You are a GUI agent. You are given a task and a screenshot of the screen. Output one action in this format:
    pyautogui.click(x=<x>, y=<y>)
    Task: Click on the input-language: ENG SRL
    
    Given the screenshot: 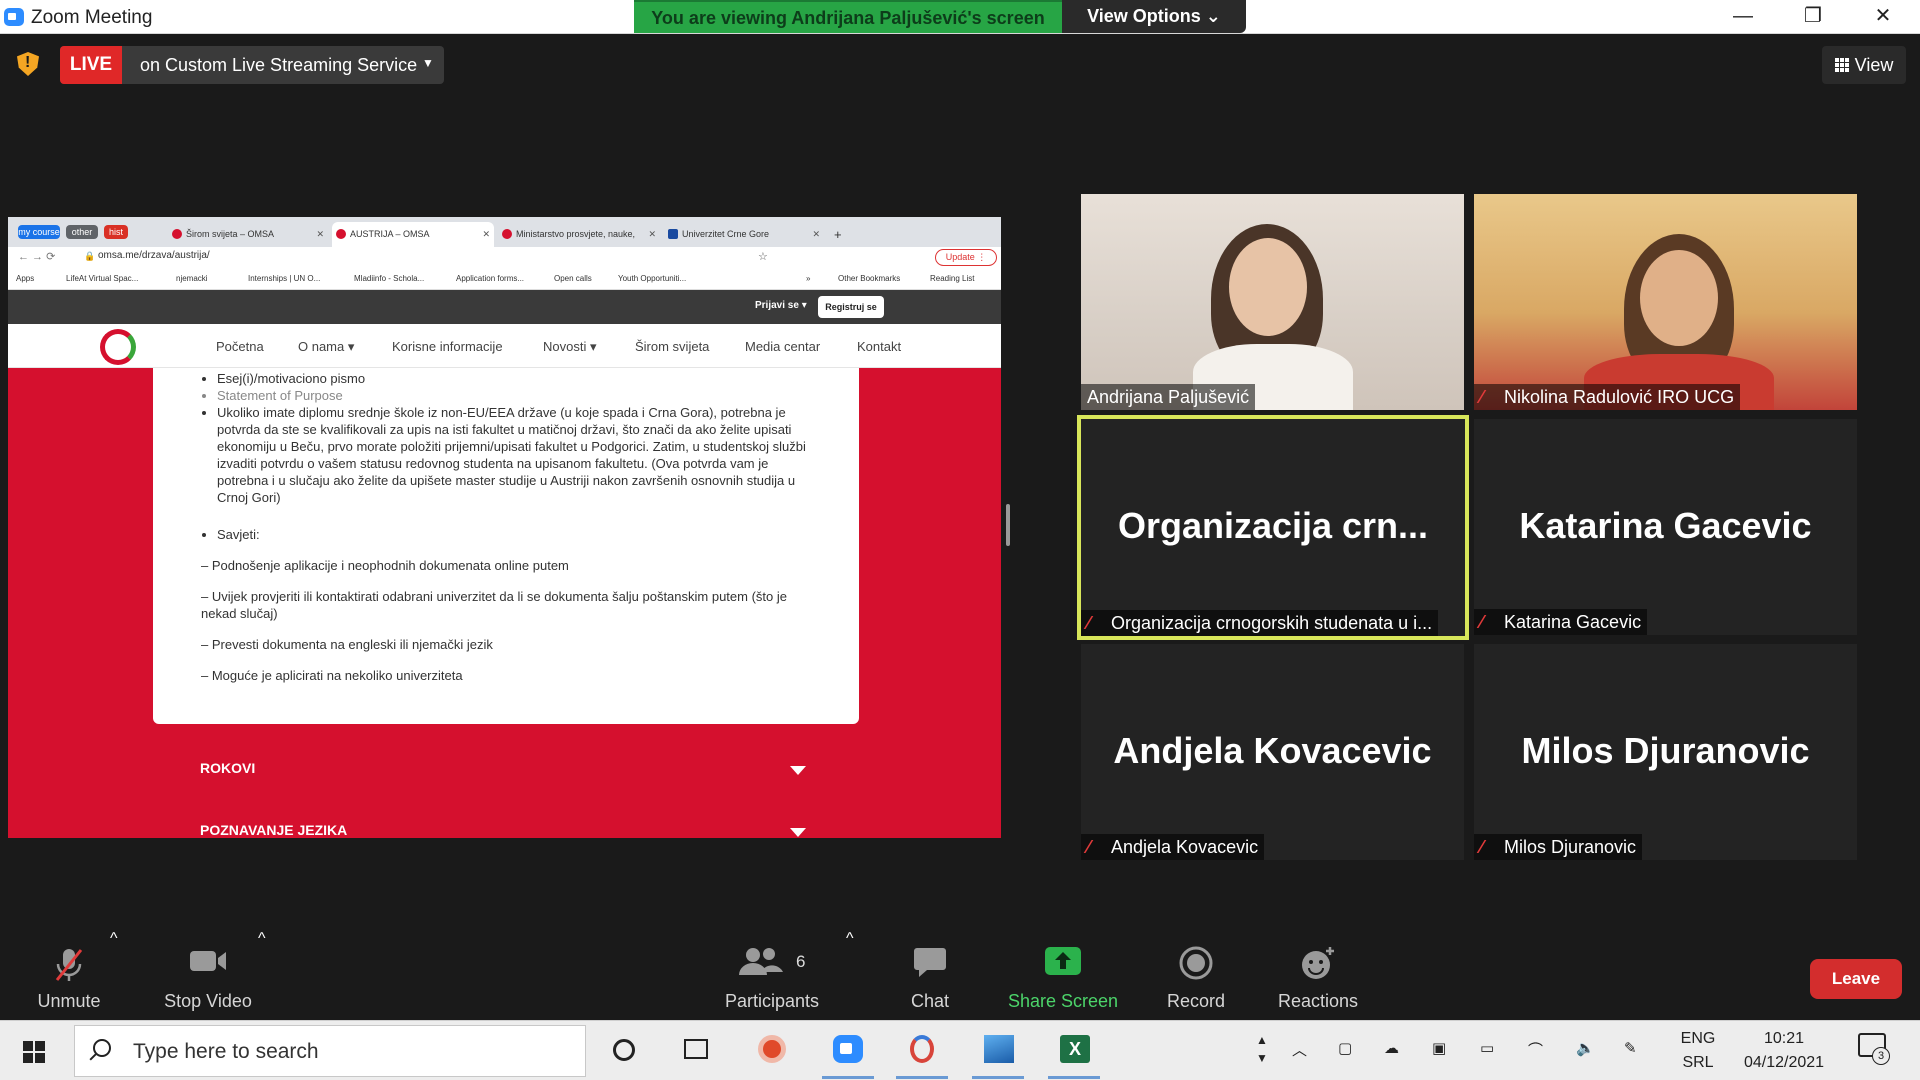 What is the action you would take?
    pyautogui.click(x=1698, y=1051)
    